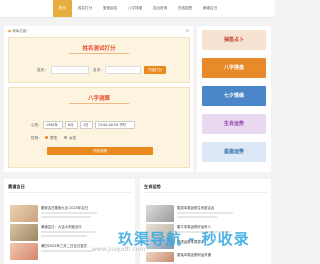  What do you see at coordinates (110, 8) in the screenshot?
I see `tab-baby-name: 宝宝起名` at bounding box center [110, 8].